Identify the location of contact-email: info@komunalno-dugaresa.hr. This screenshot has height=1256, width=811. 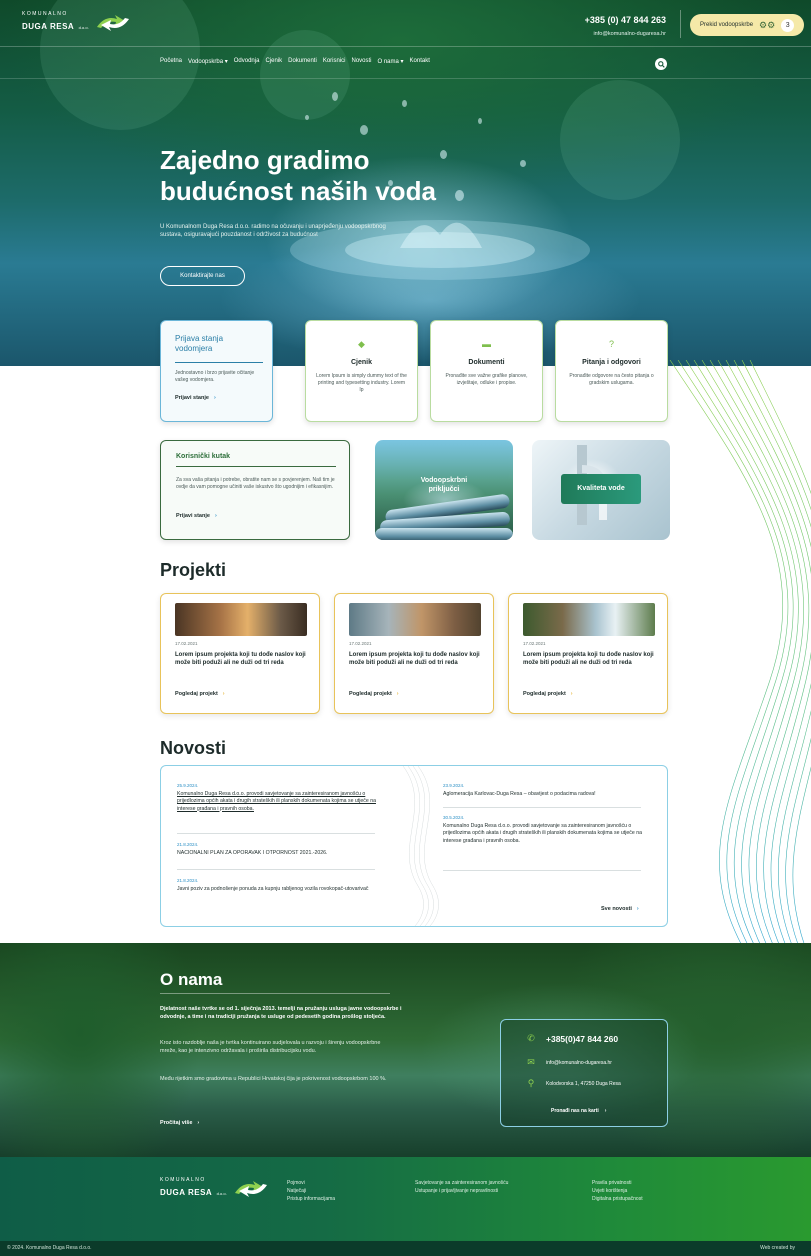
(579, 1062).